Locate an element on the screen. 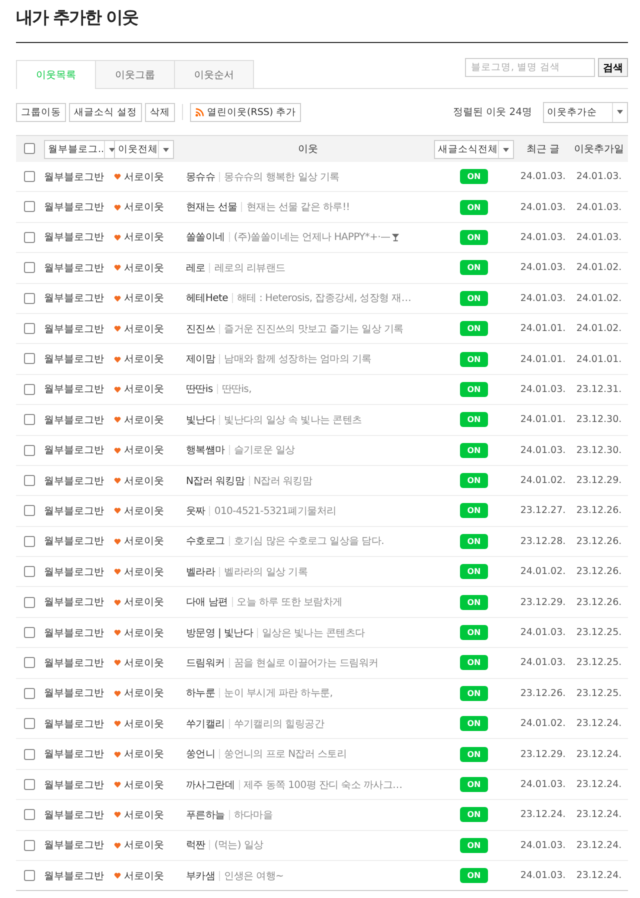  recent-post-date: 24.01.01. is located at coordinates (543, 359).